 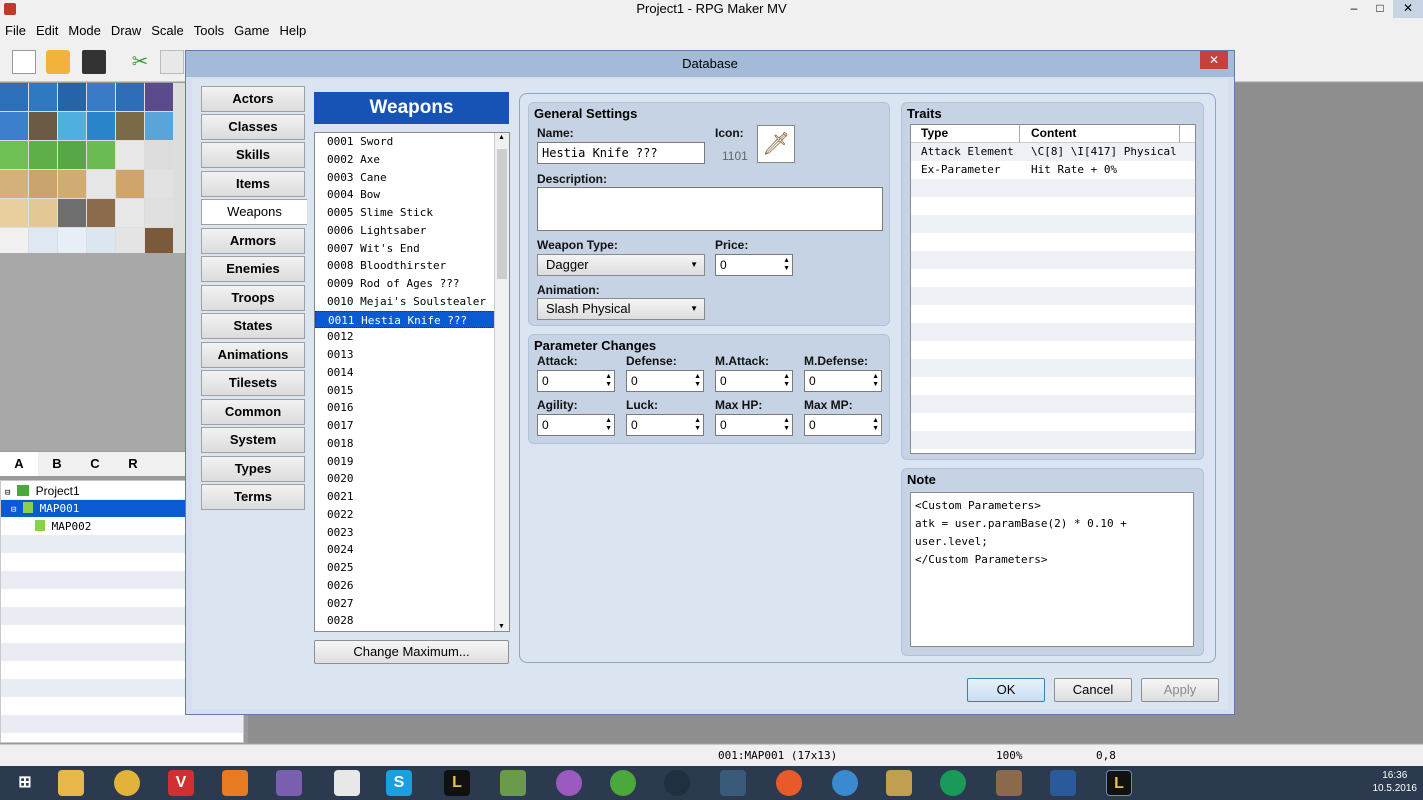 I want to click on weapon-type-select: Dagger ▼, so click(x=621, y=265).